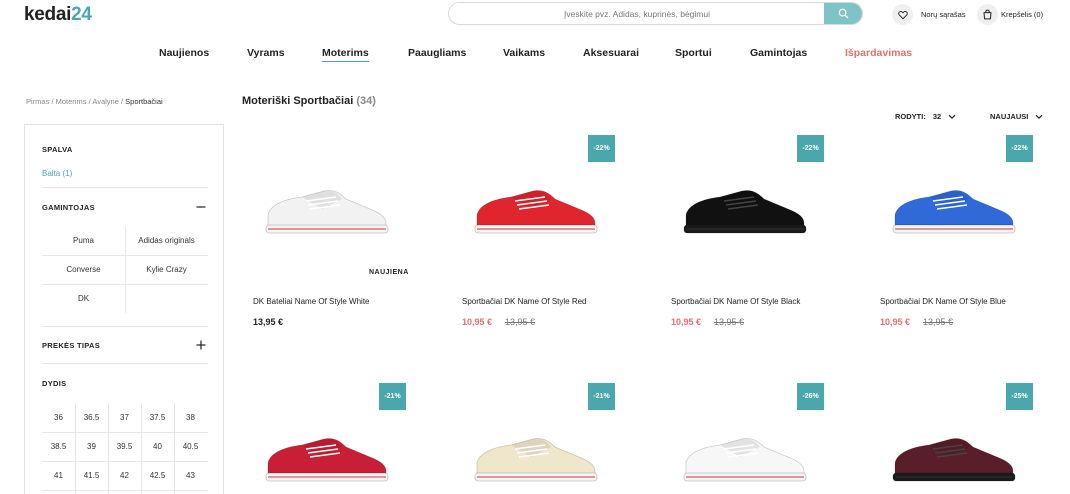 This screenshot has width=1070, height=494. What do you see at coordinates (190, 446) in the screenshot?
I see `size-option: 40.5` at bounding box center [190, 446].